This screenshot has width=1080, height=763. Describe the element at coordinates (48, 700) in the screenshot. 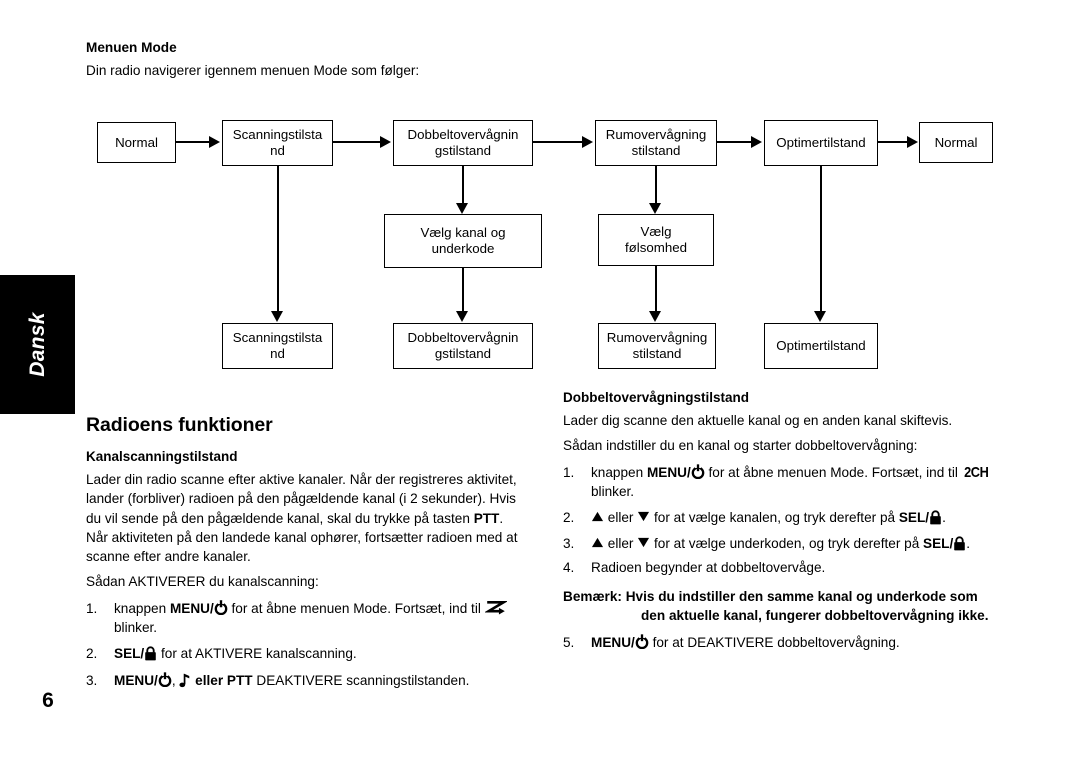

I see `page-number: 6` at that location.